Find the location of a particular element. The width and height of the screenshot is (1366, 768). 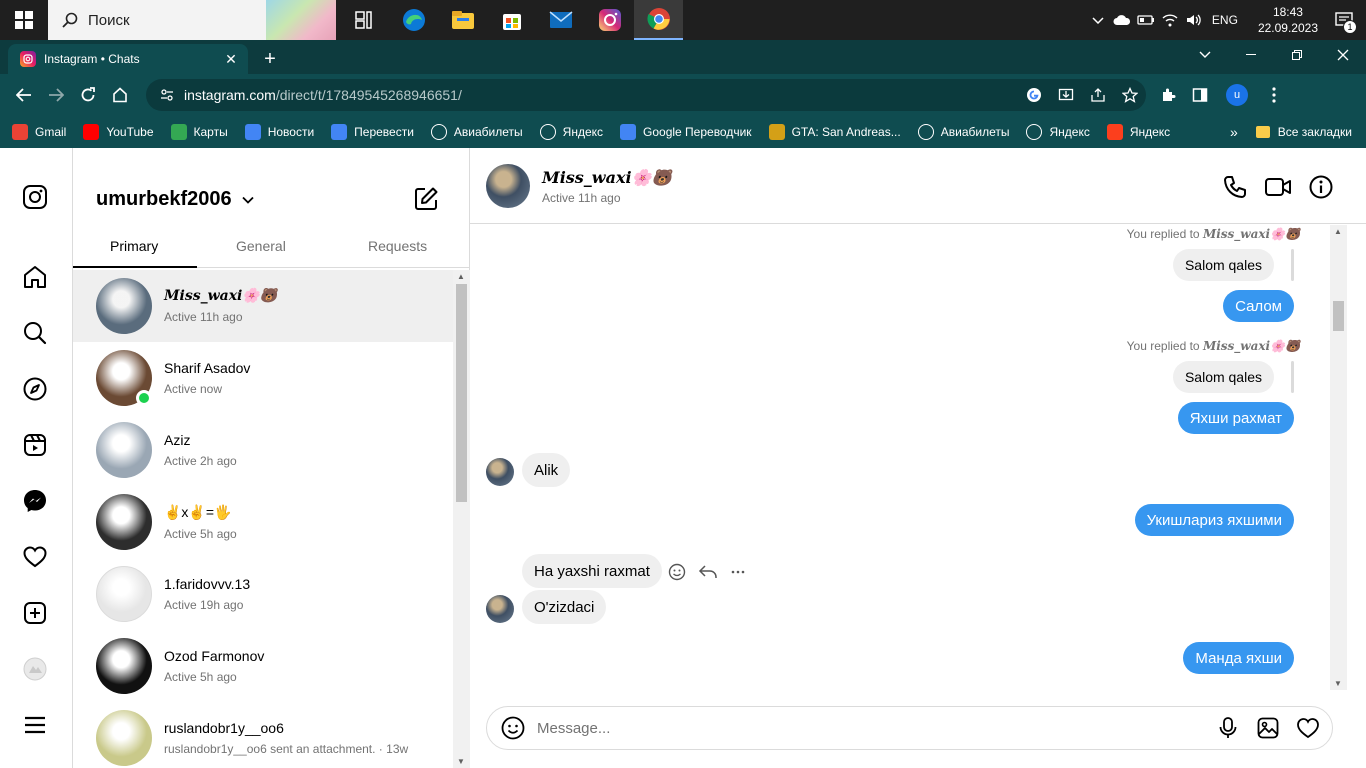

messenger-icon is located at coordinates (36, 502).